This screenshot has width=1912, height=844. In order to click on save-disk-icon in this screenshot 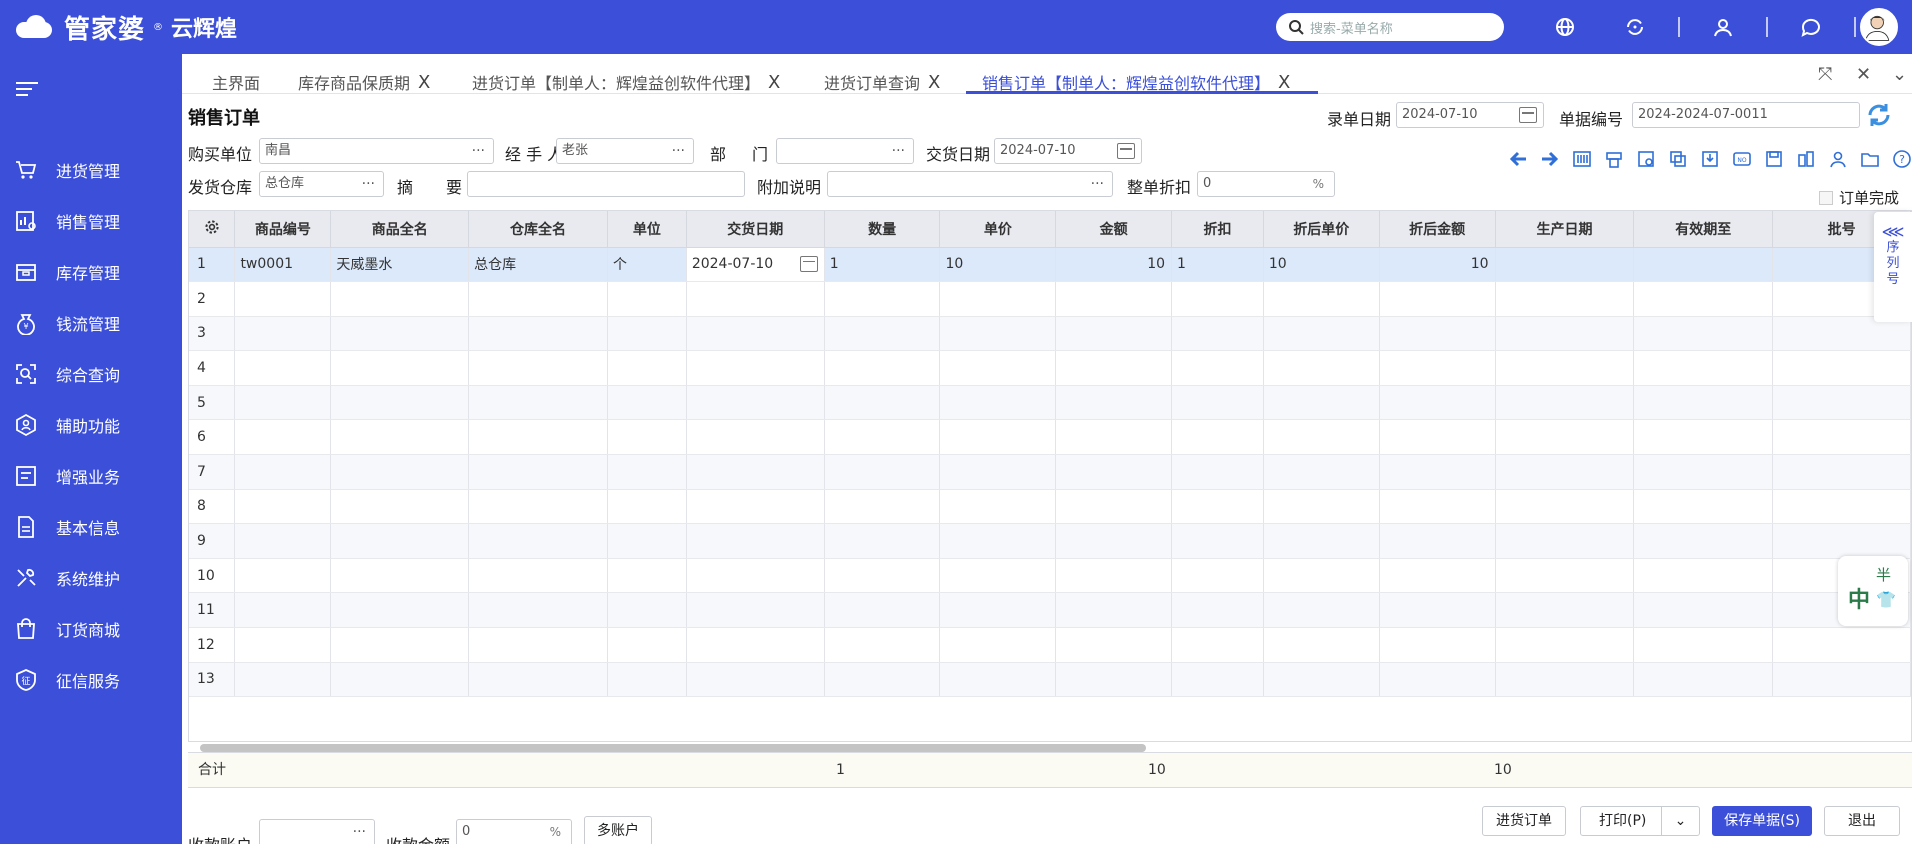, I will do `click(1774, 159)`.